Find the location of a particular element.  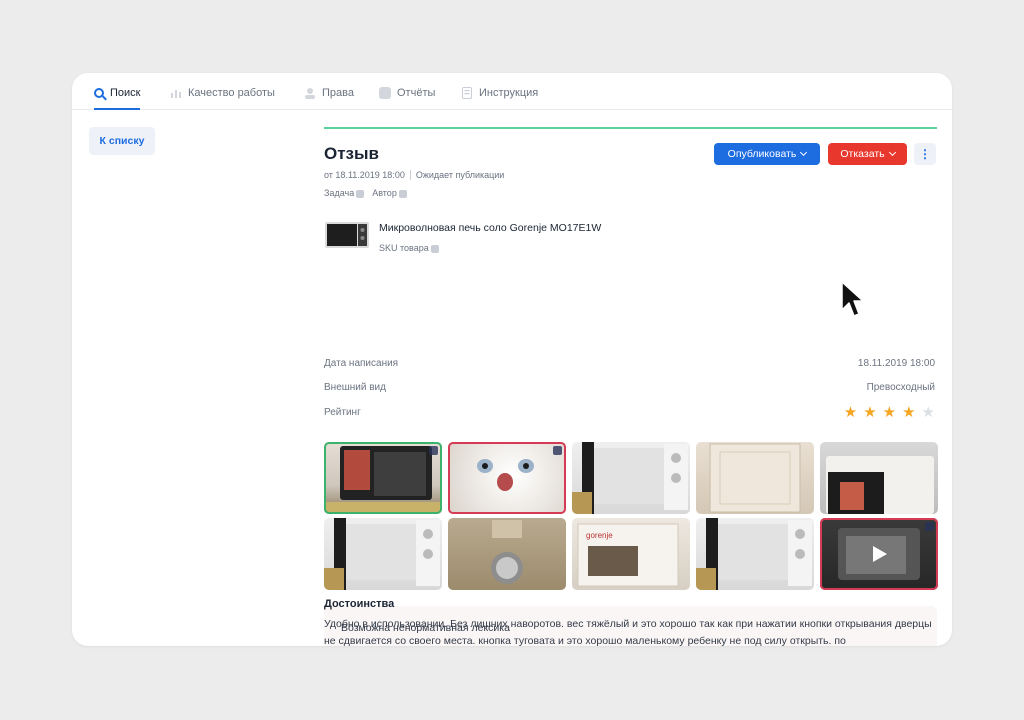

nav-tab-label: Инструкция is located at coordinates (509, 93).